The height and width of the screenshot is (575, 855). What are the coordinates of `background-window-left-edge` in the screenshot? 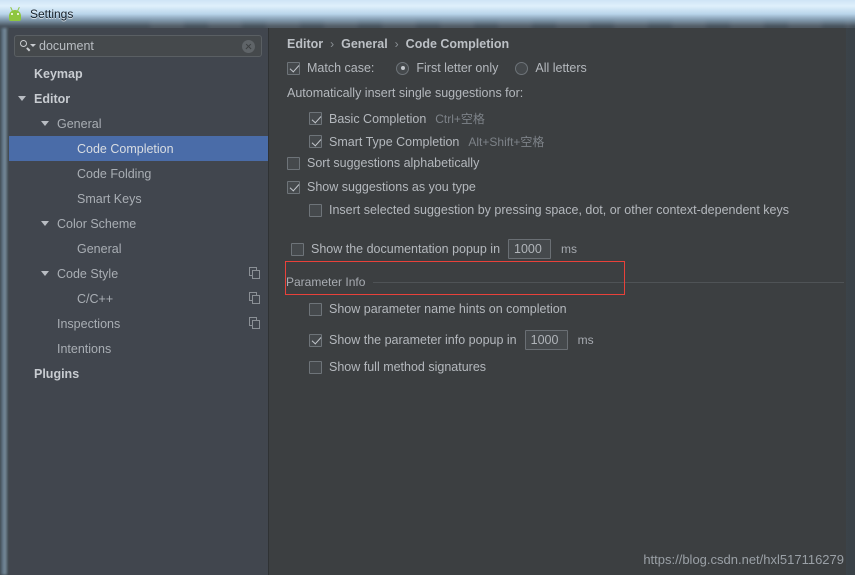 It's located at (4, 301).